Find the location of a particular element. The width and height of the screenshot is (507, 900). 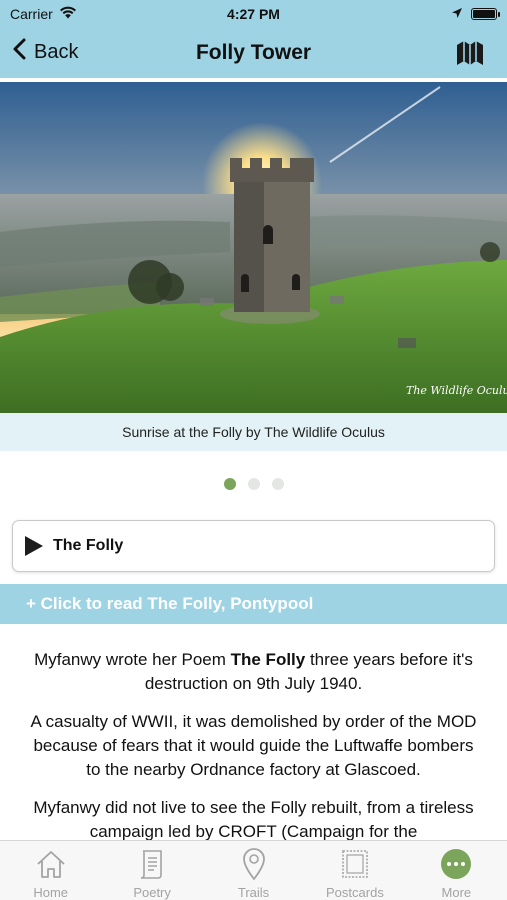

home-icon is located at coordinates (51, 864).